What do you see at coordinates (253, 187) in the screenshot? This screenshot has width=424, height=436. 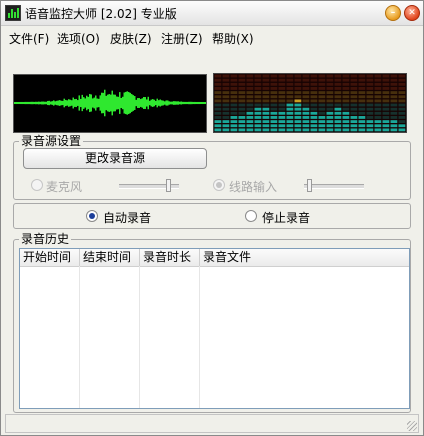 I see `line-in-label: 线路输入` at bounding box center [253, 187].